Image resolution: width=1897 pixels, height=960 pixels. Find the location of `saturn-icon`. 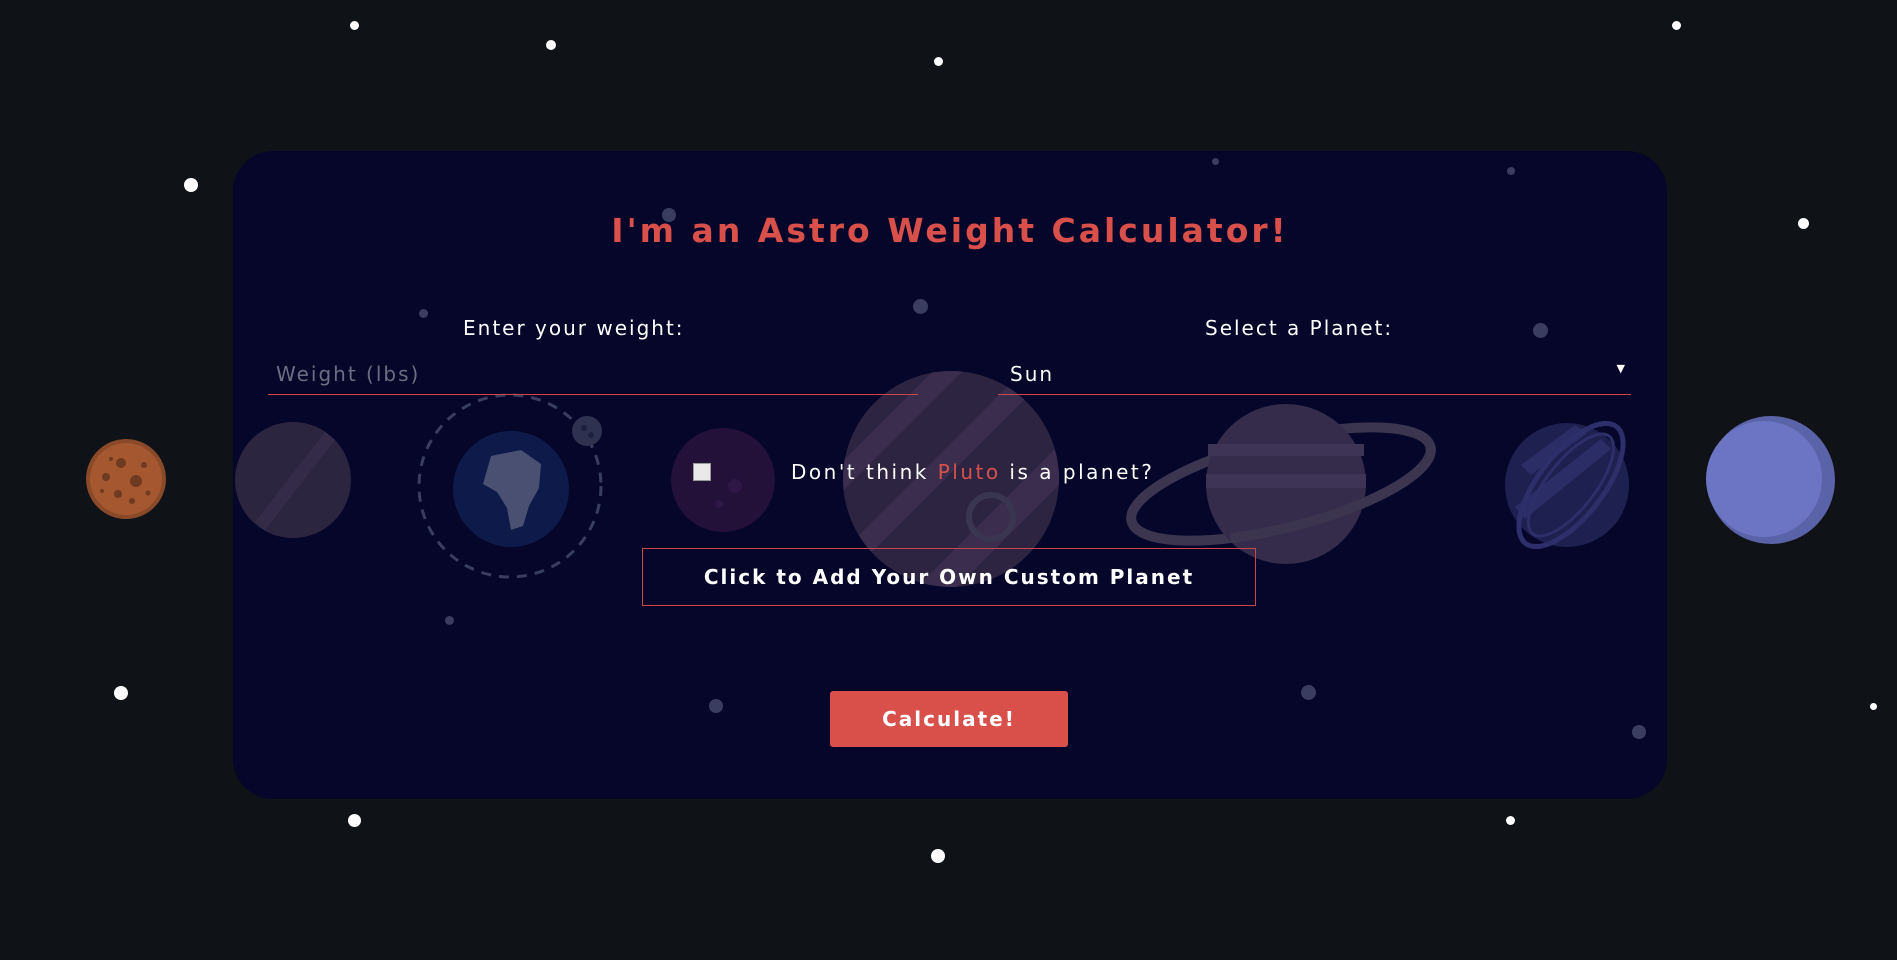

saturn-icon is located at coordinates (1281, 484).